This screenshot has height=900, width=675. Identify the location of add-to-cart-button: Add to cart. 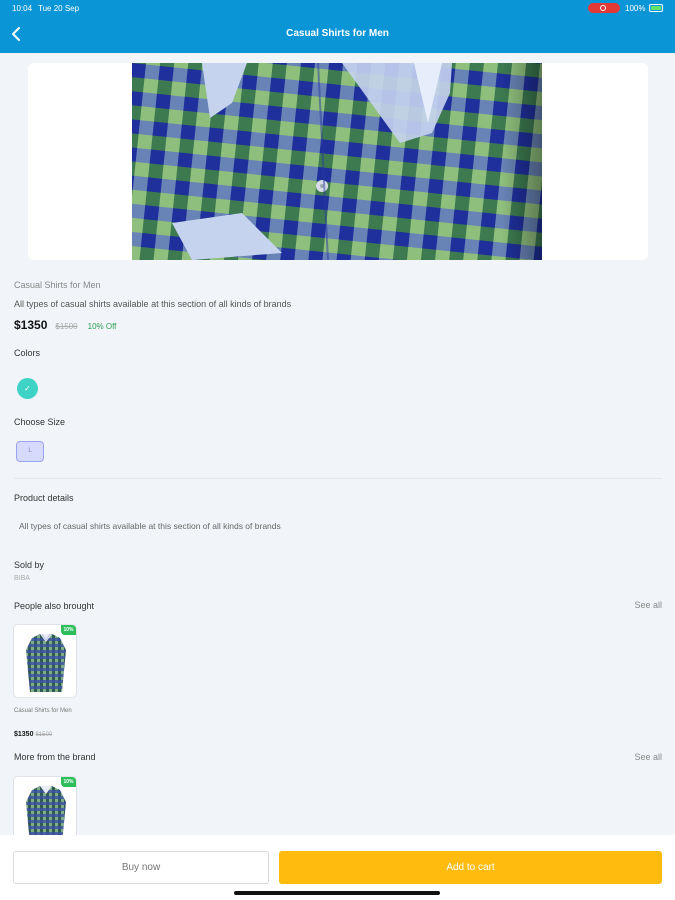
(470, 867).